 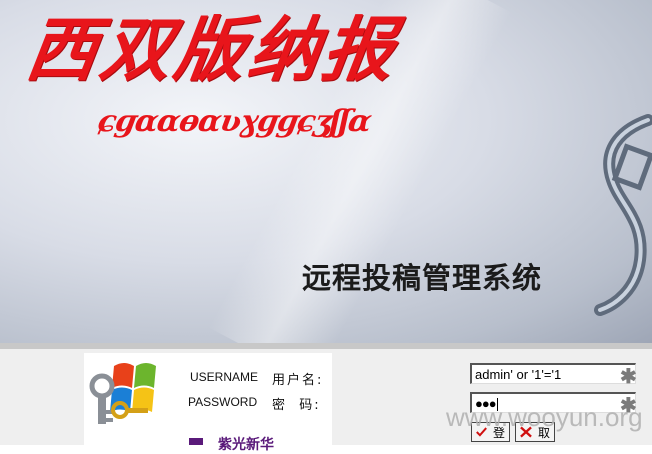 I want to click on password-label-cn: 密 码:, so click(x=296, y=405).